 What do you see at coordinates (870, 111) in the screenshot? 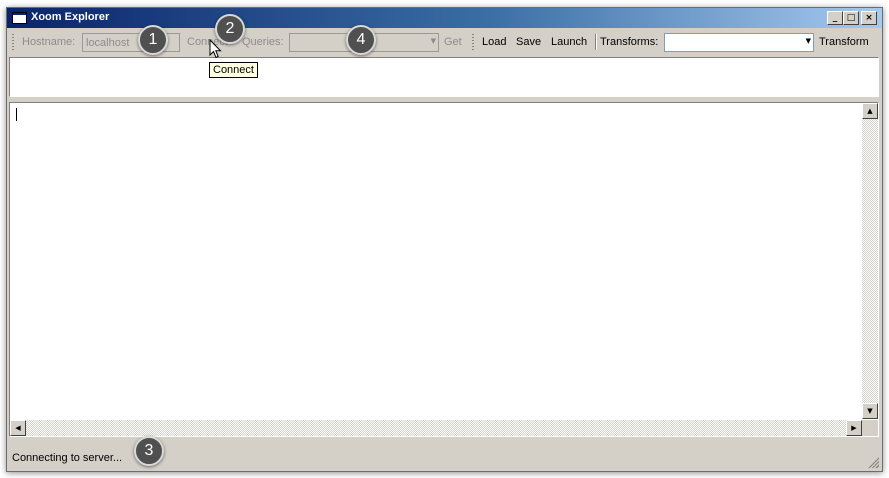
I see `scroll-up-arrow-icon: ▲` at bounding box center [870, 111].